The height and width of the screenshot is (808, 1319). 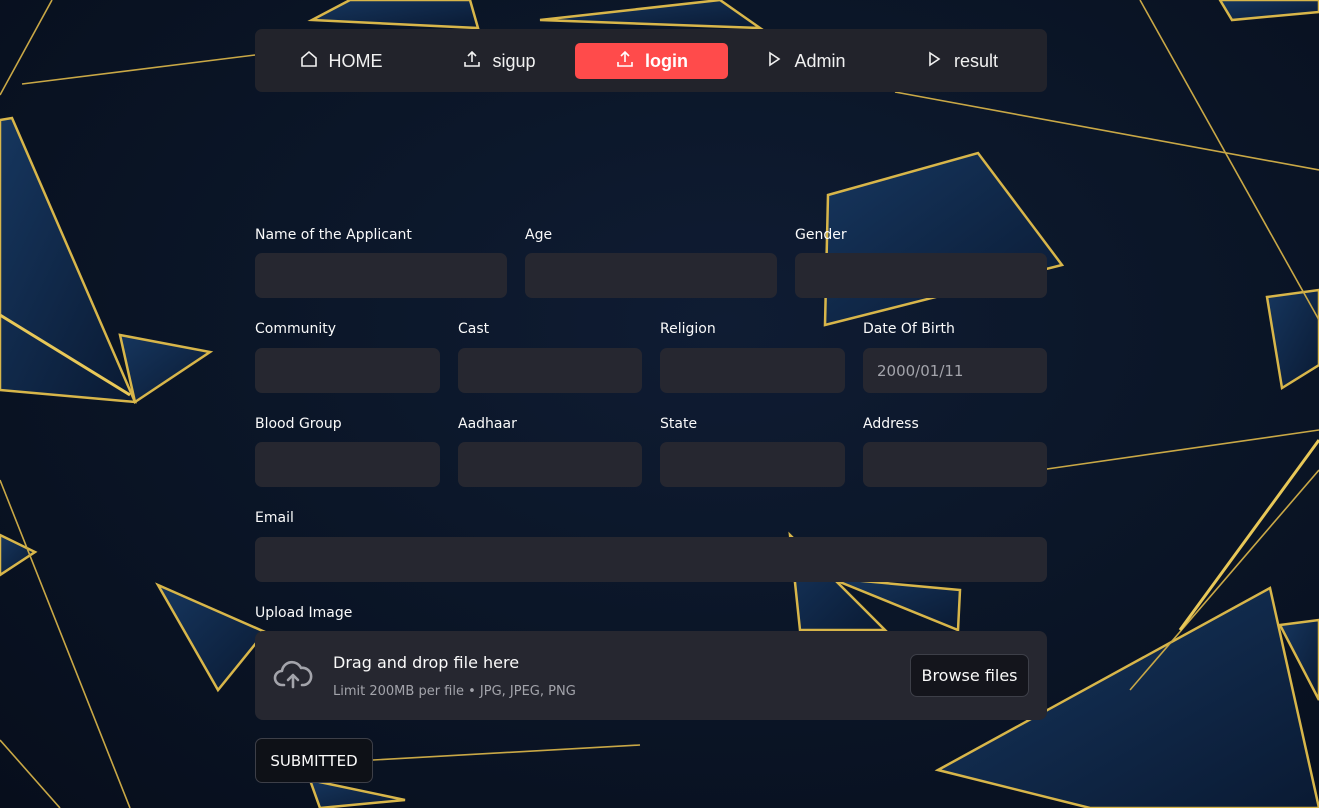 I want to click on email-input, so click(x=651, y=559).